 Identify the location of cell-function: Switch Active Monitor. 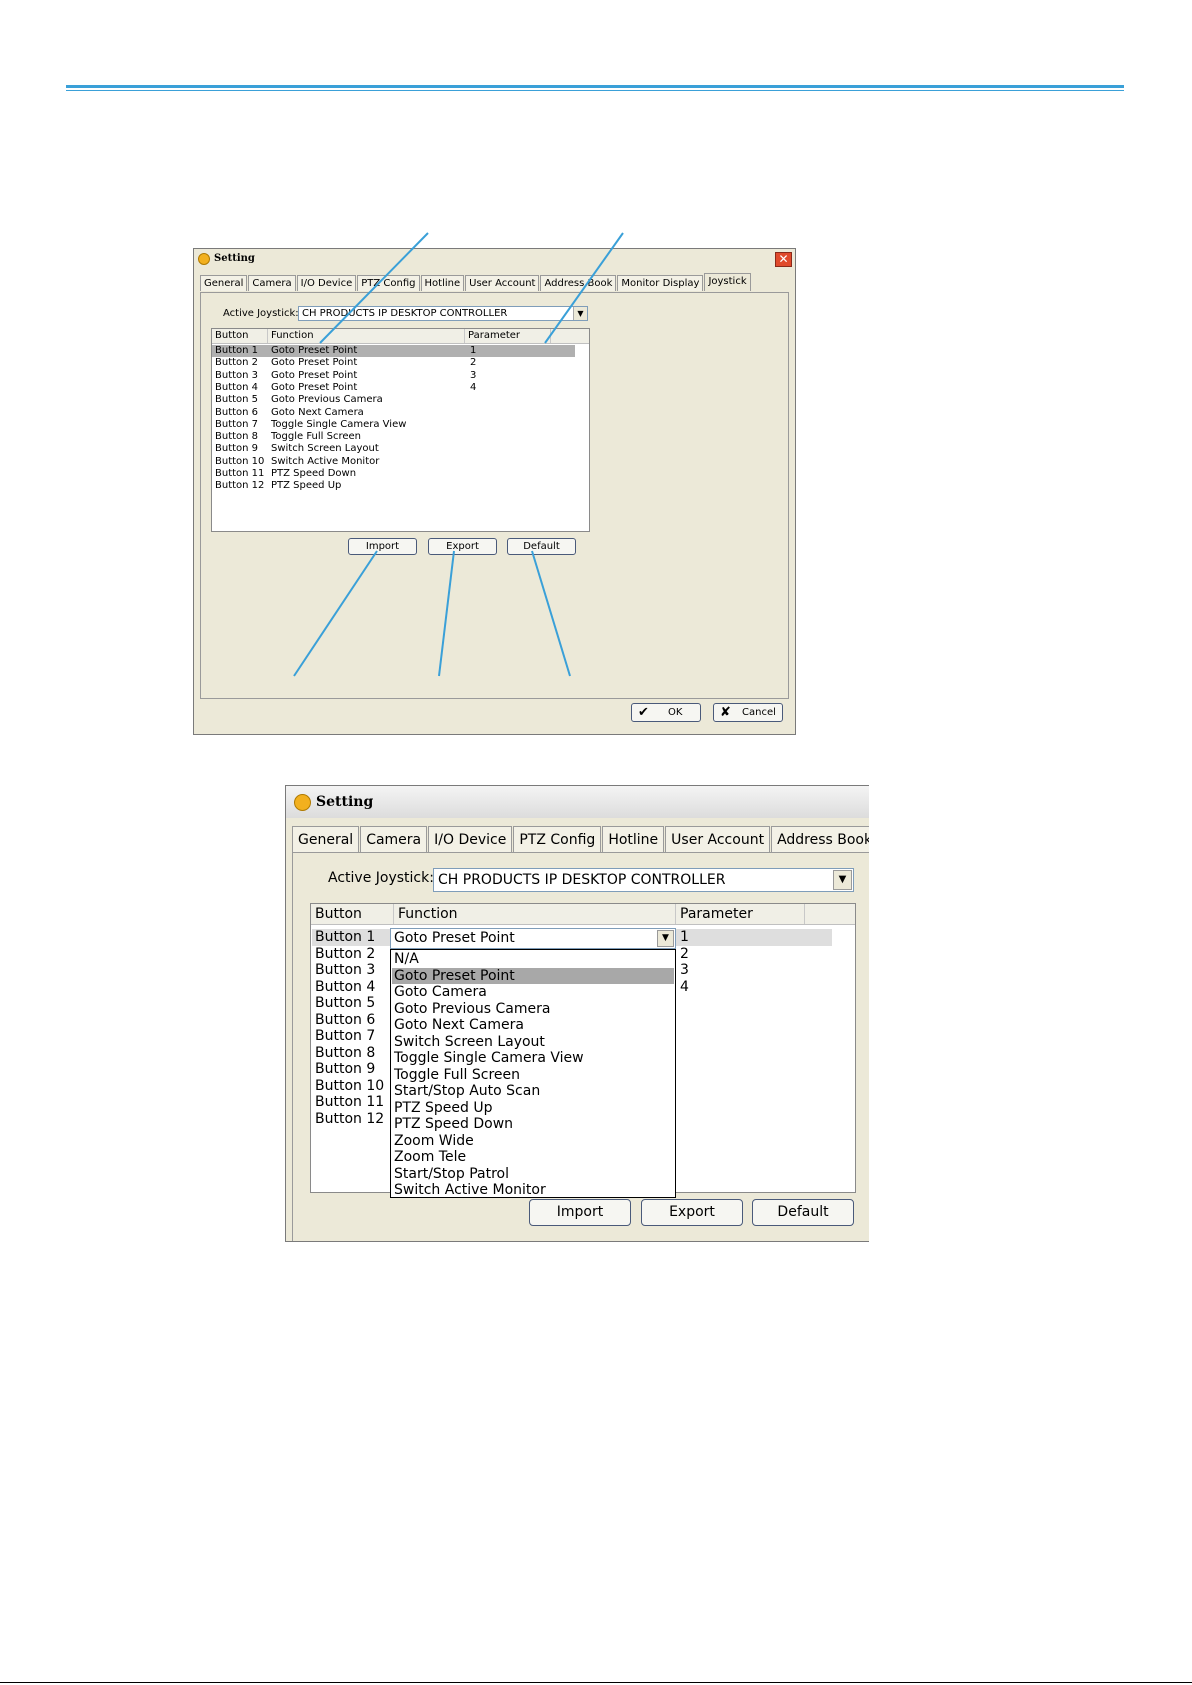
(325, 461).